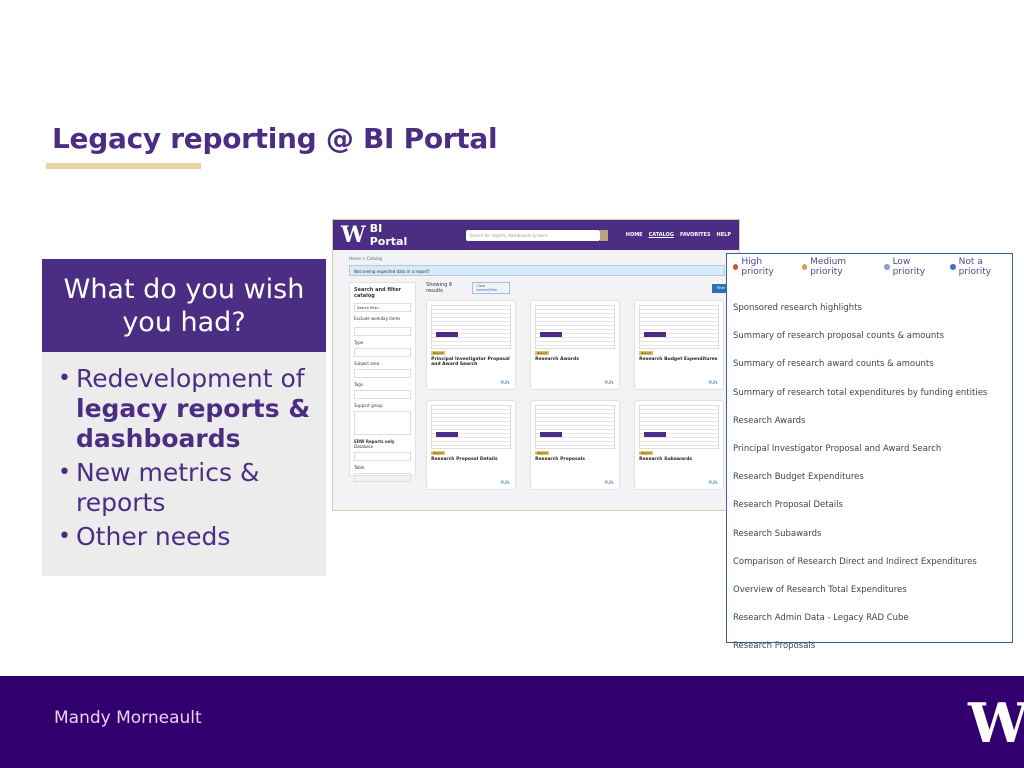 The image size is (1024, 768). What do you see at coordinates (872, 486) in the screenshot?
I see `priority-item: Research Budget Expenditures` at bounding box center [872, 486].